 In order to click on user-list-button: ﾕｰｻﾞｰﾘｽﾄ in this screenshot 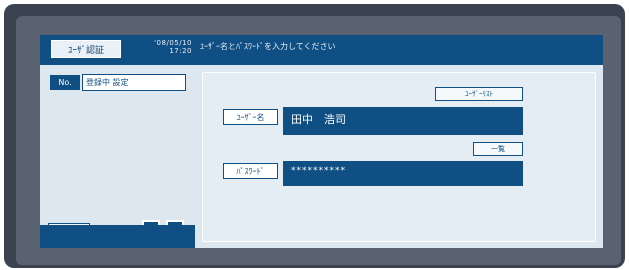, I will do `click(479, 94)`.